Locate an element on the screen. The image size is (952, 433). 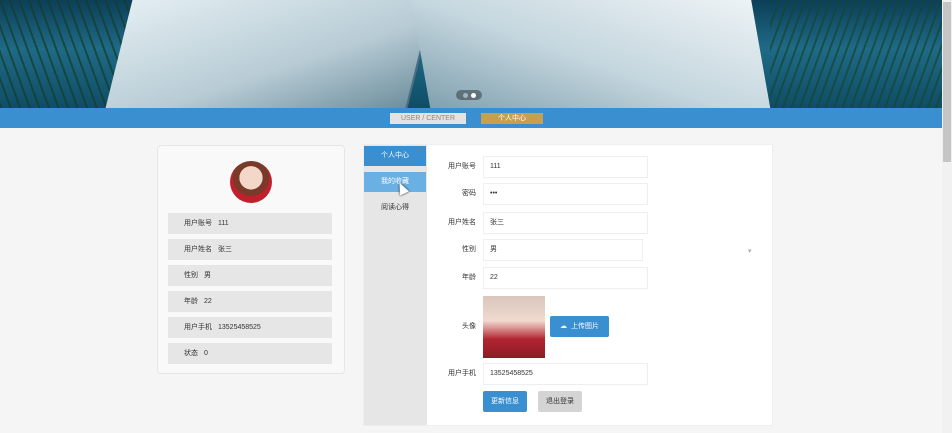
info-row-phone: 用户手机 13525458525 is located at coordinates (250, 327).